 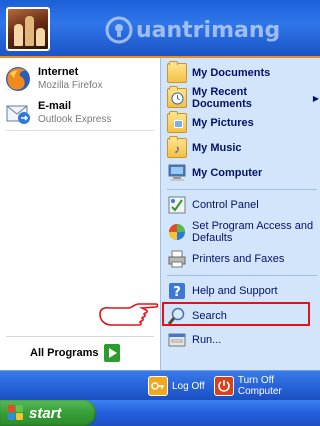 What do you see at coordinates (177, 97) in the screenshot?
I see `recent-documents-icon` at bounding box center [177, 97].